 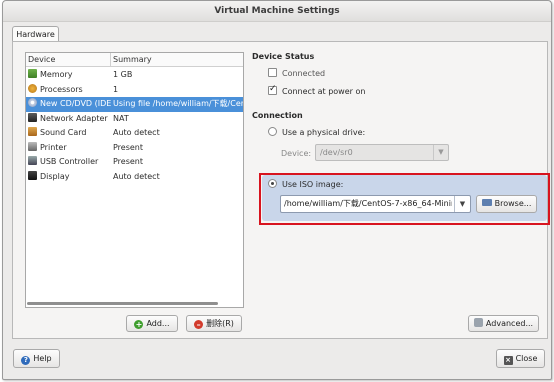 What do you see at coordinates (177, 60) in the screenshot?
I see `column-header-summary: Summary` at bounding box center [177, 60].